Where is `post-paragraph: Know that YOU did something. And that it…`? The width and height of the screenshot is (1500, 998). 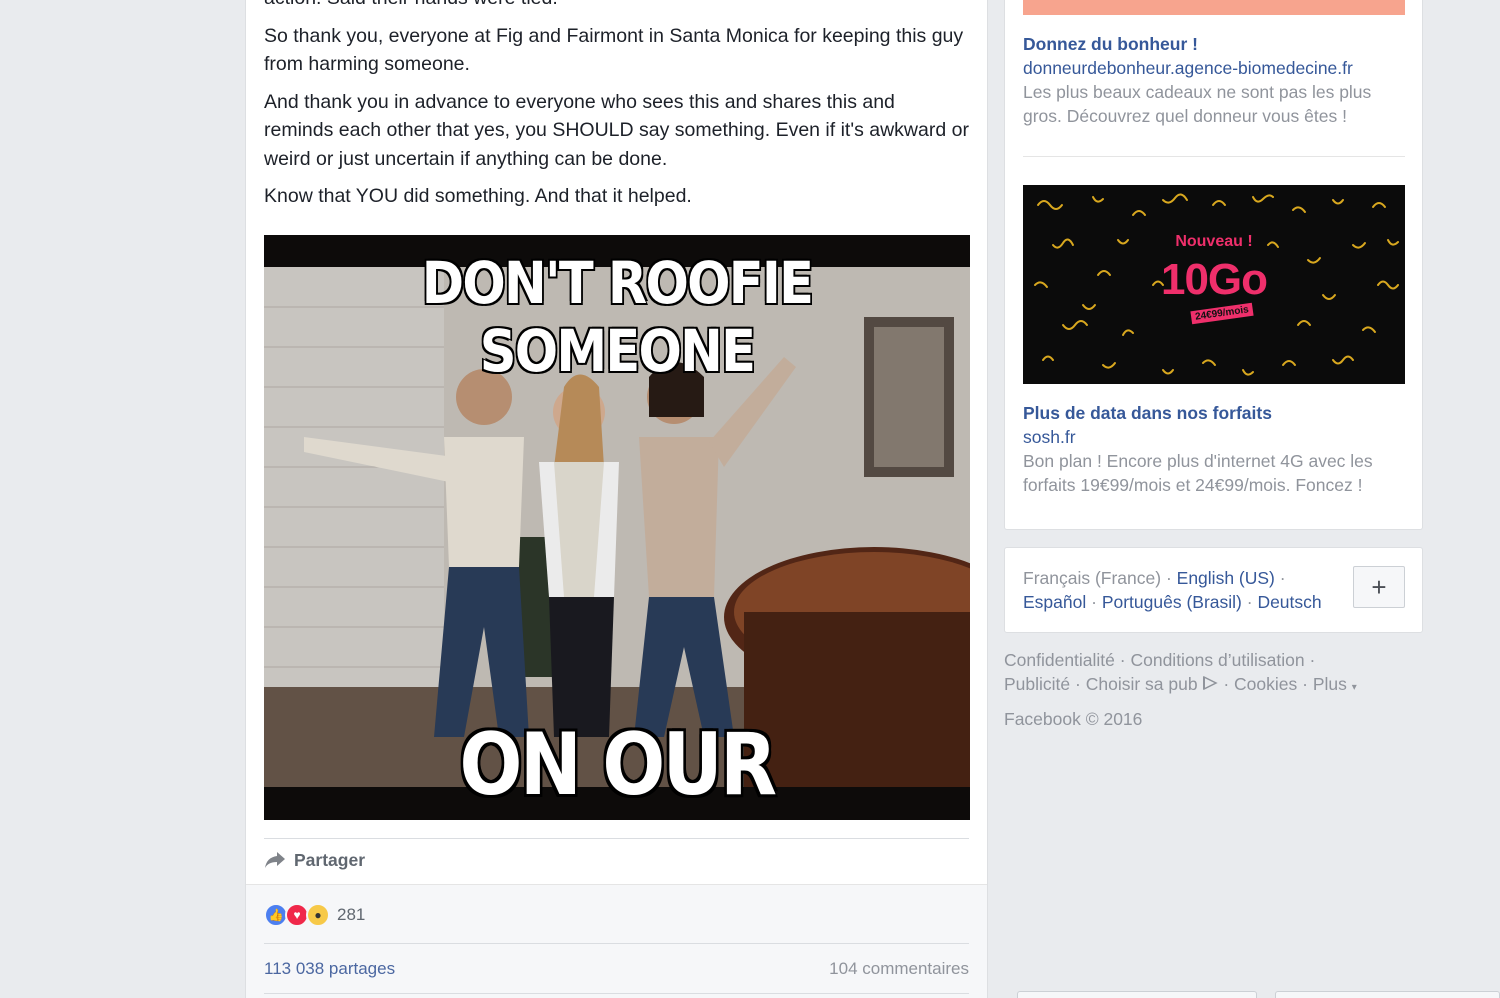 post-paragraph: Know that YOU did something. And that it… is located at coordinates (478, 196).